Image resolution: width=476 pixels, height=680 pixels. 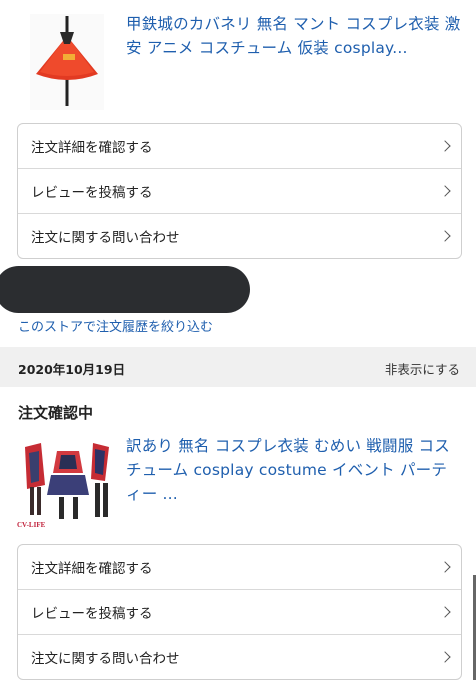 I want to click on filter-orders-link: このストアで注文履歴を絞り込む, so click(x=115, y=325).